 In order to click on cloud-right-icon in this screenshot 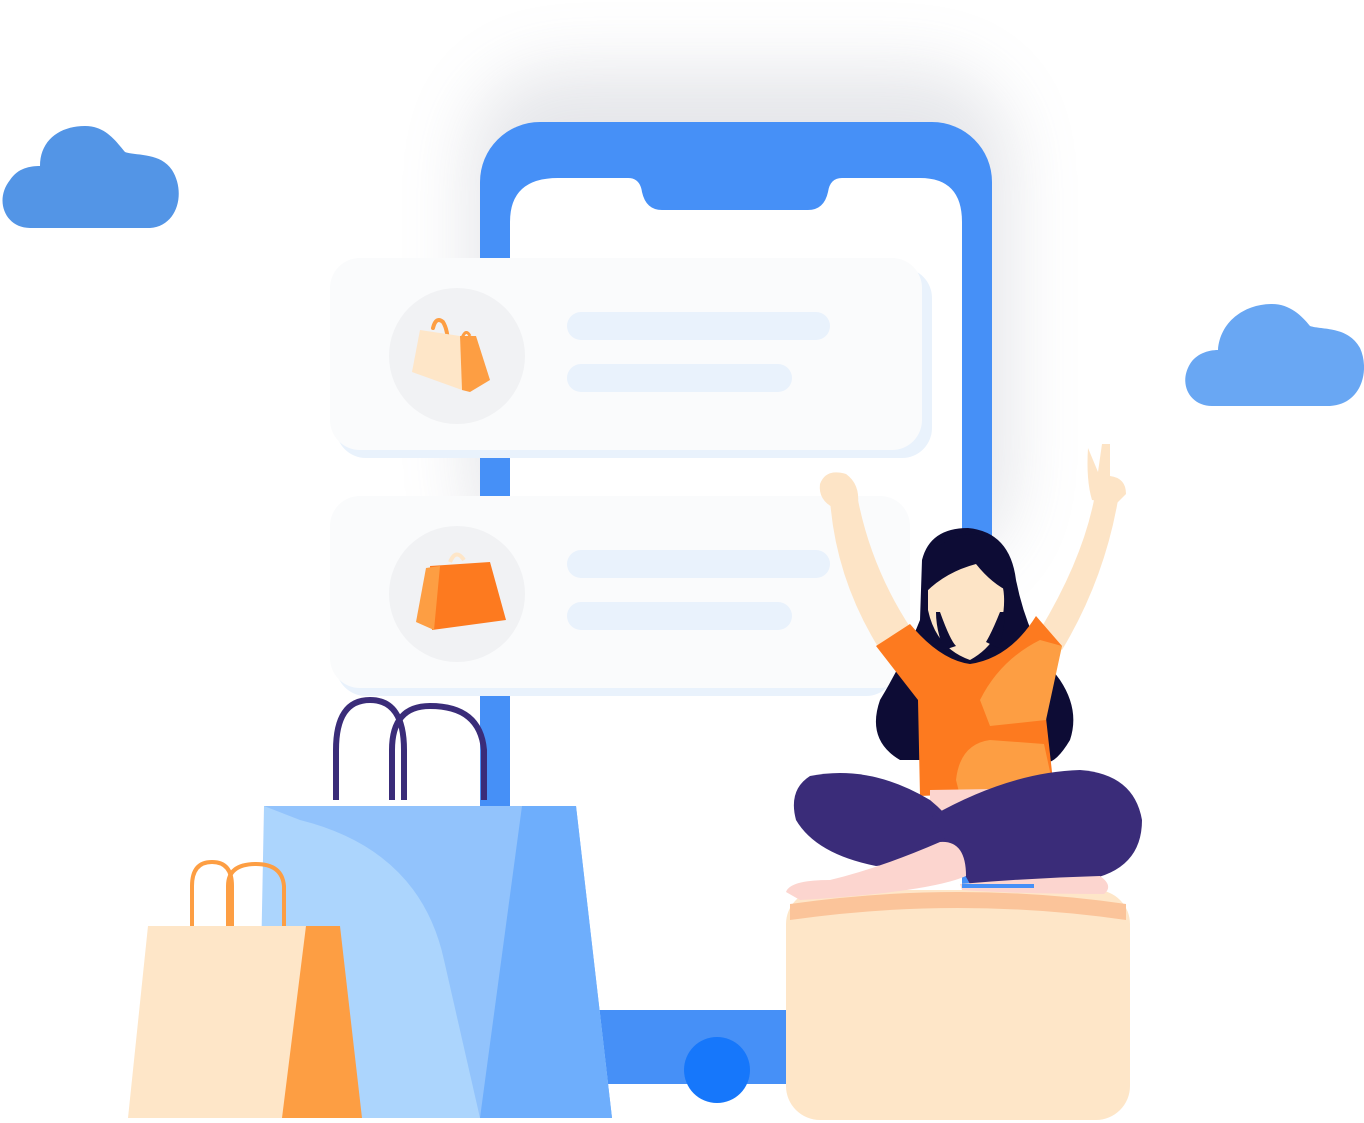, I will do `click(1274, 355)`.